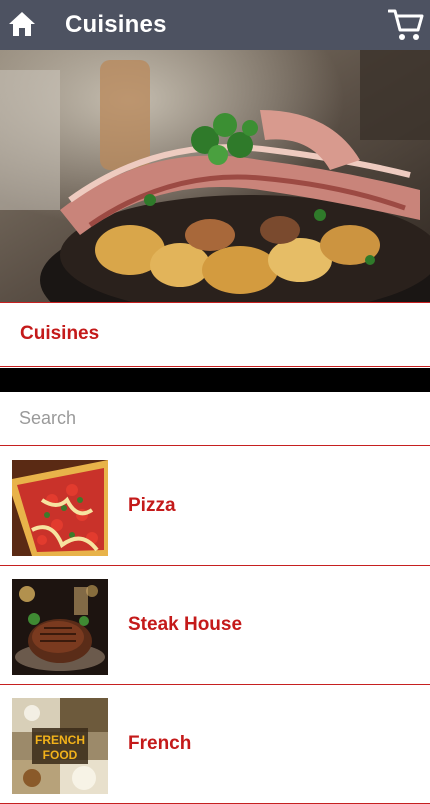  What do you see at coordinates (116, 24) in the screenshot?
I see `page-title: Cuisines` at bounding box center [116, 24].